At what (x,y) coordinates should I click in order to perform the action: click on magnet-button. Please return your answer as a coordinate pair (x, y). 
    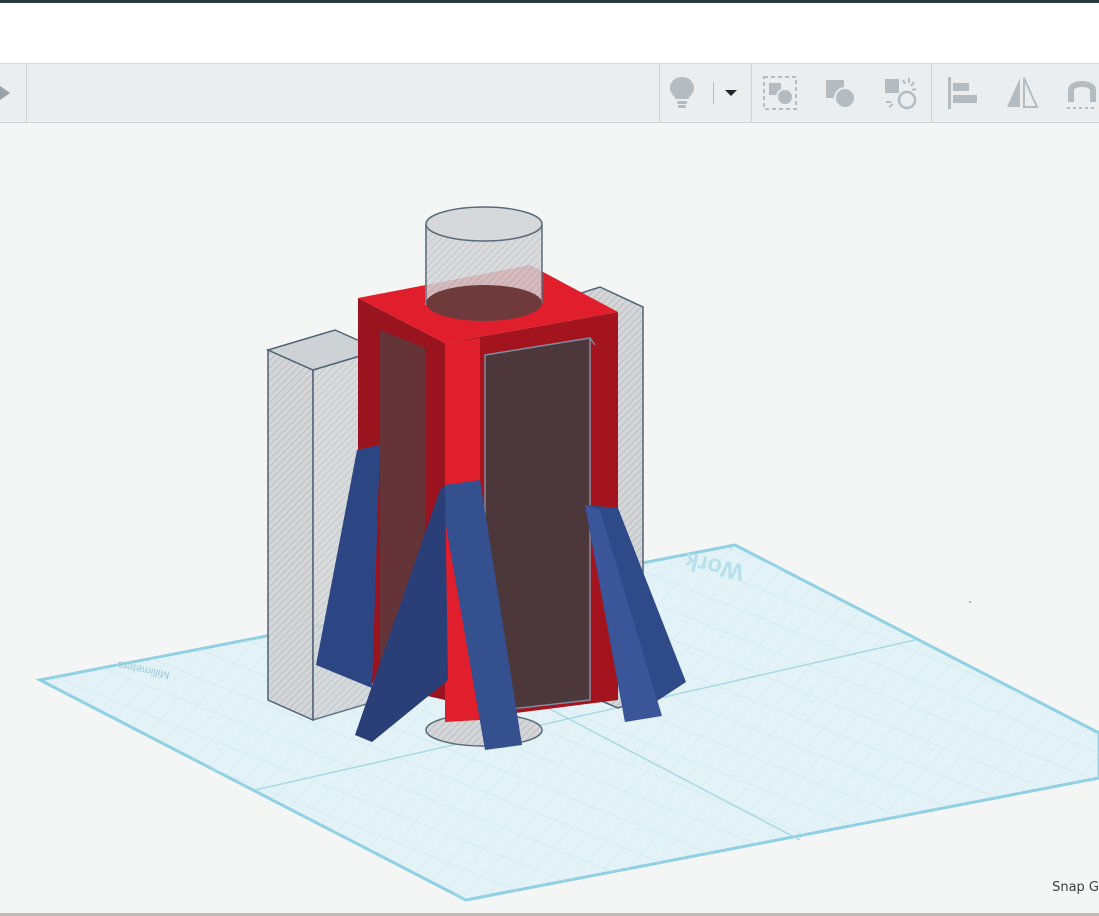
    Looking at the image, I should click on (1080, 93).